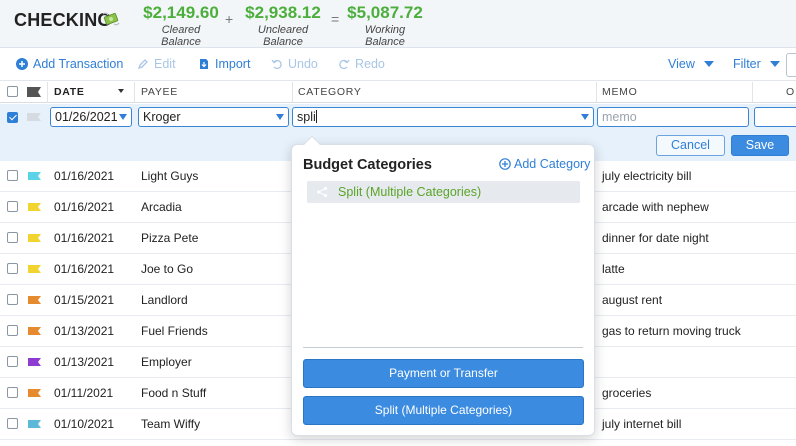  I want to click on import-label: Import, so click(233, 64).